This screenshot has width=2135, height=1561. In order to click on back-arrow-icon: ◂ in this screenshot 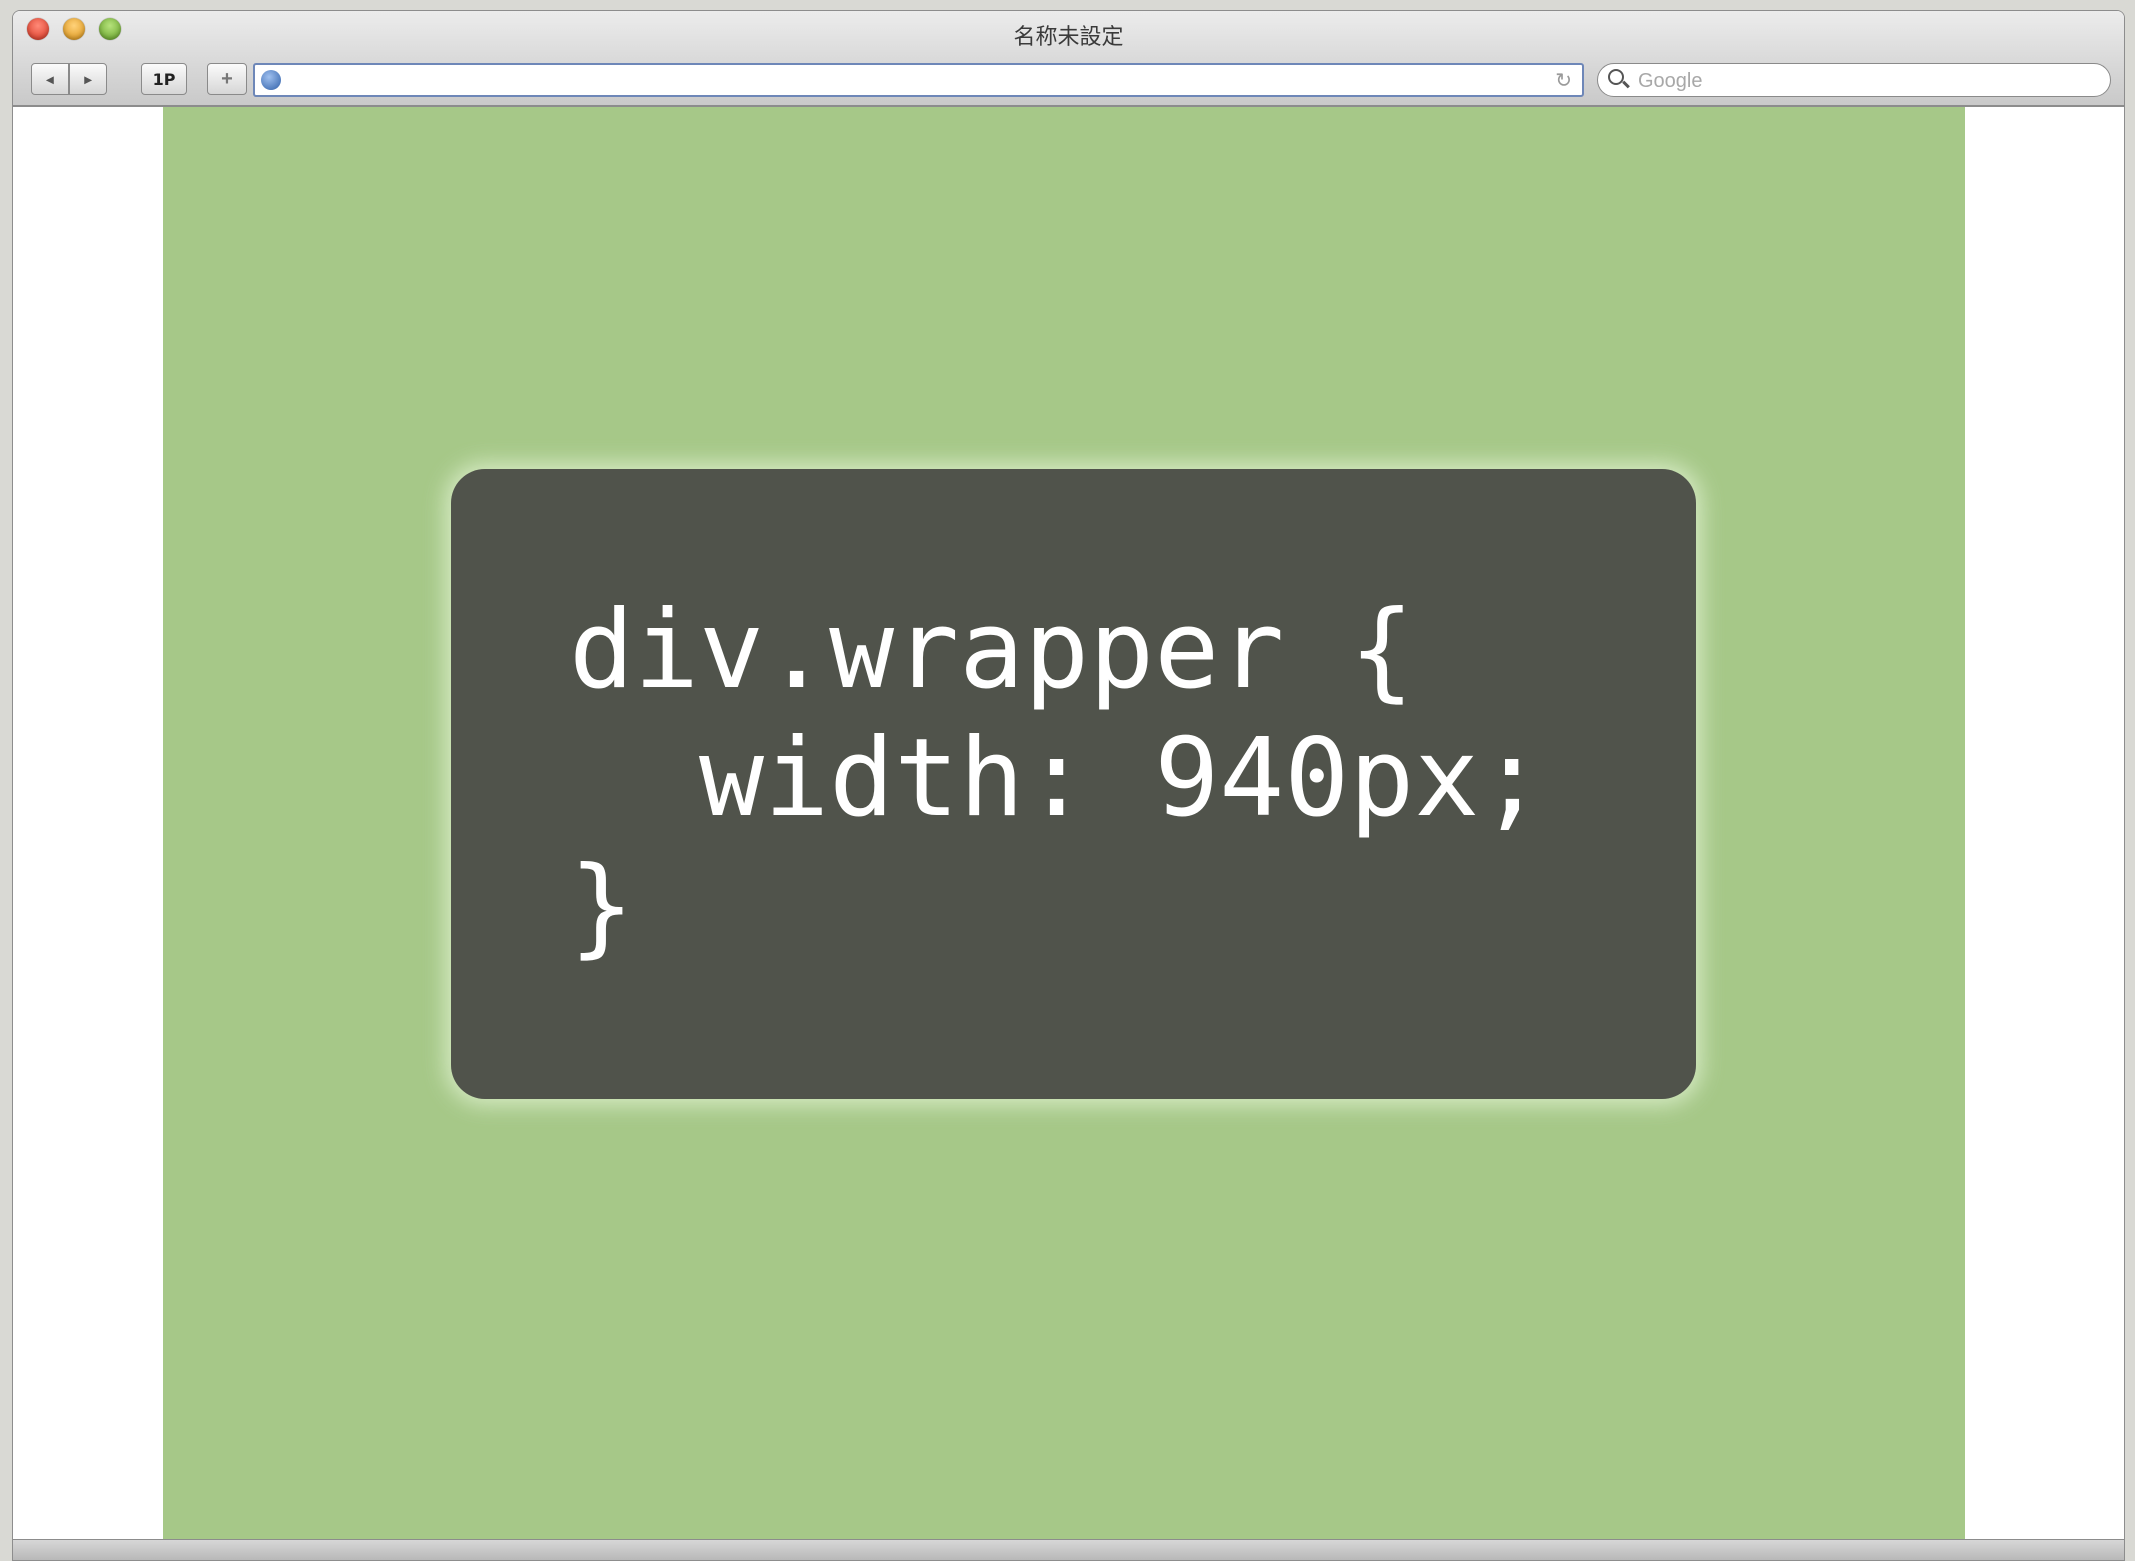, I will do `click(50, 78)`.